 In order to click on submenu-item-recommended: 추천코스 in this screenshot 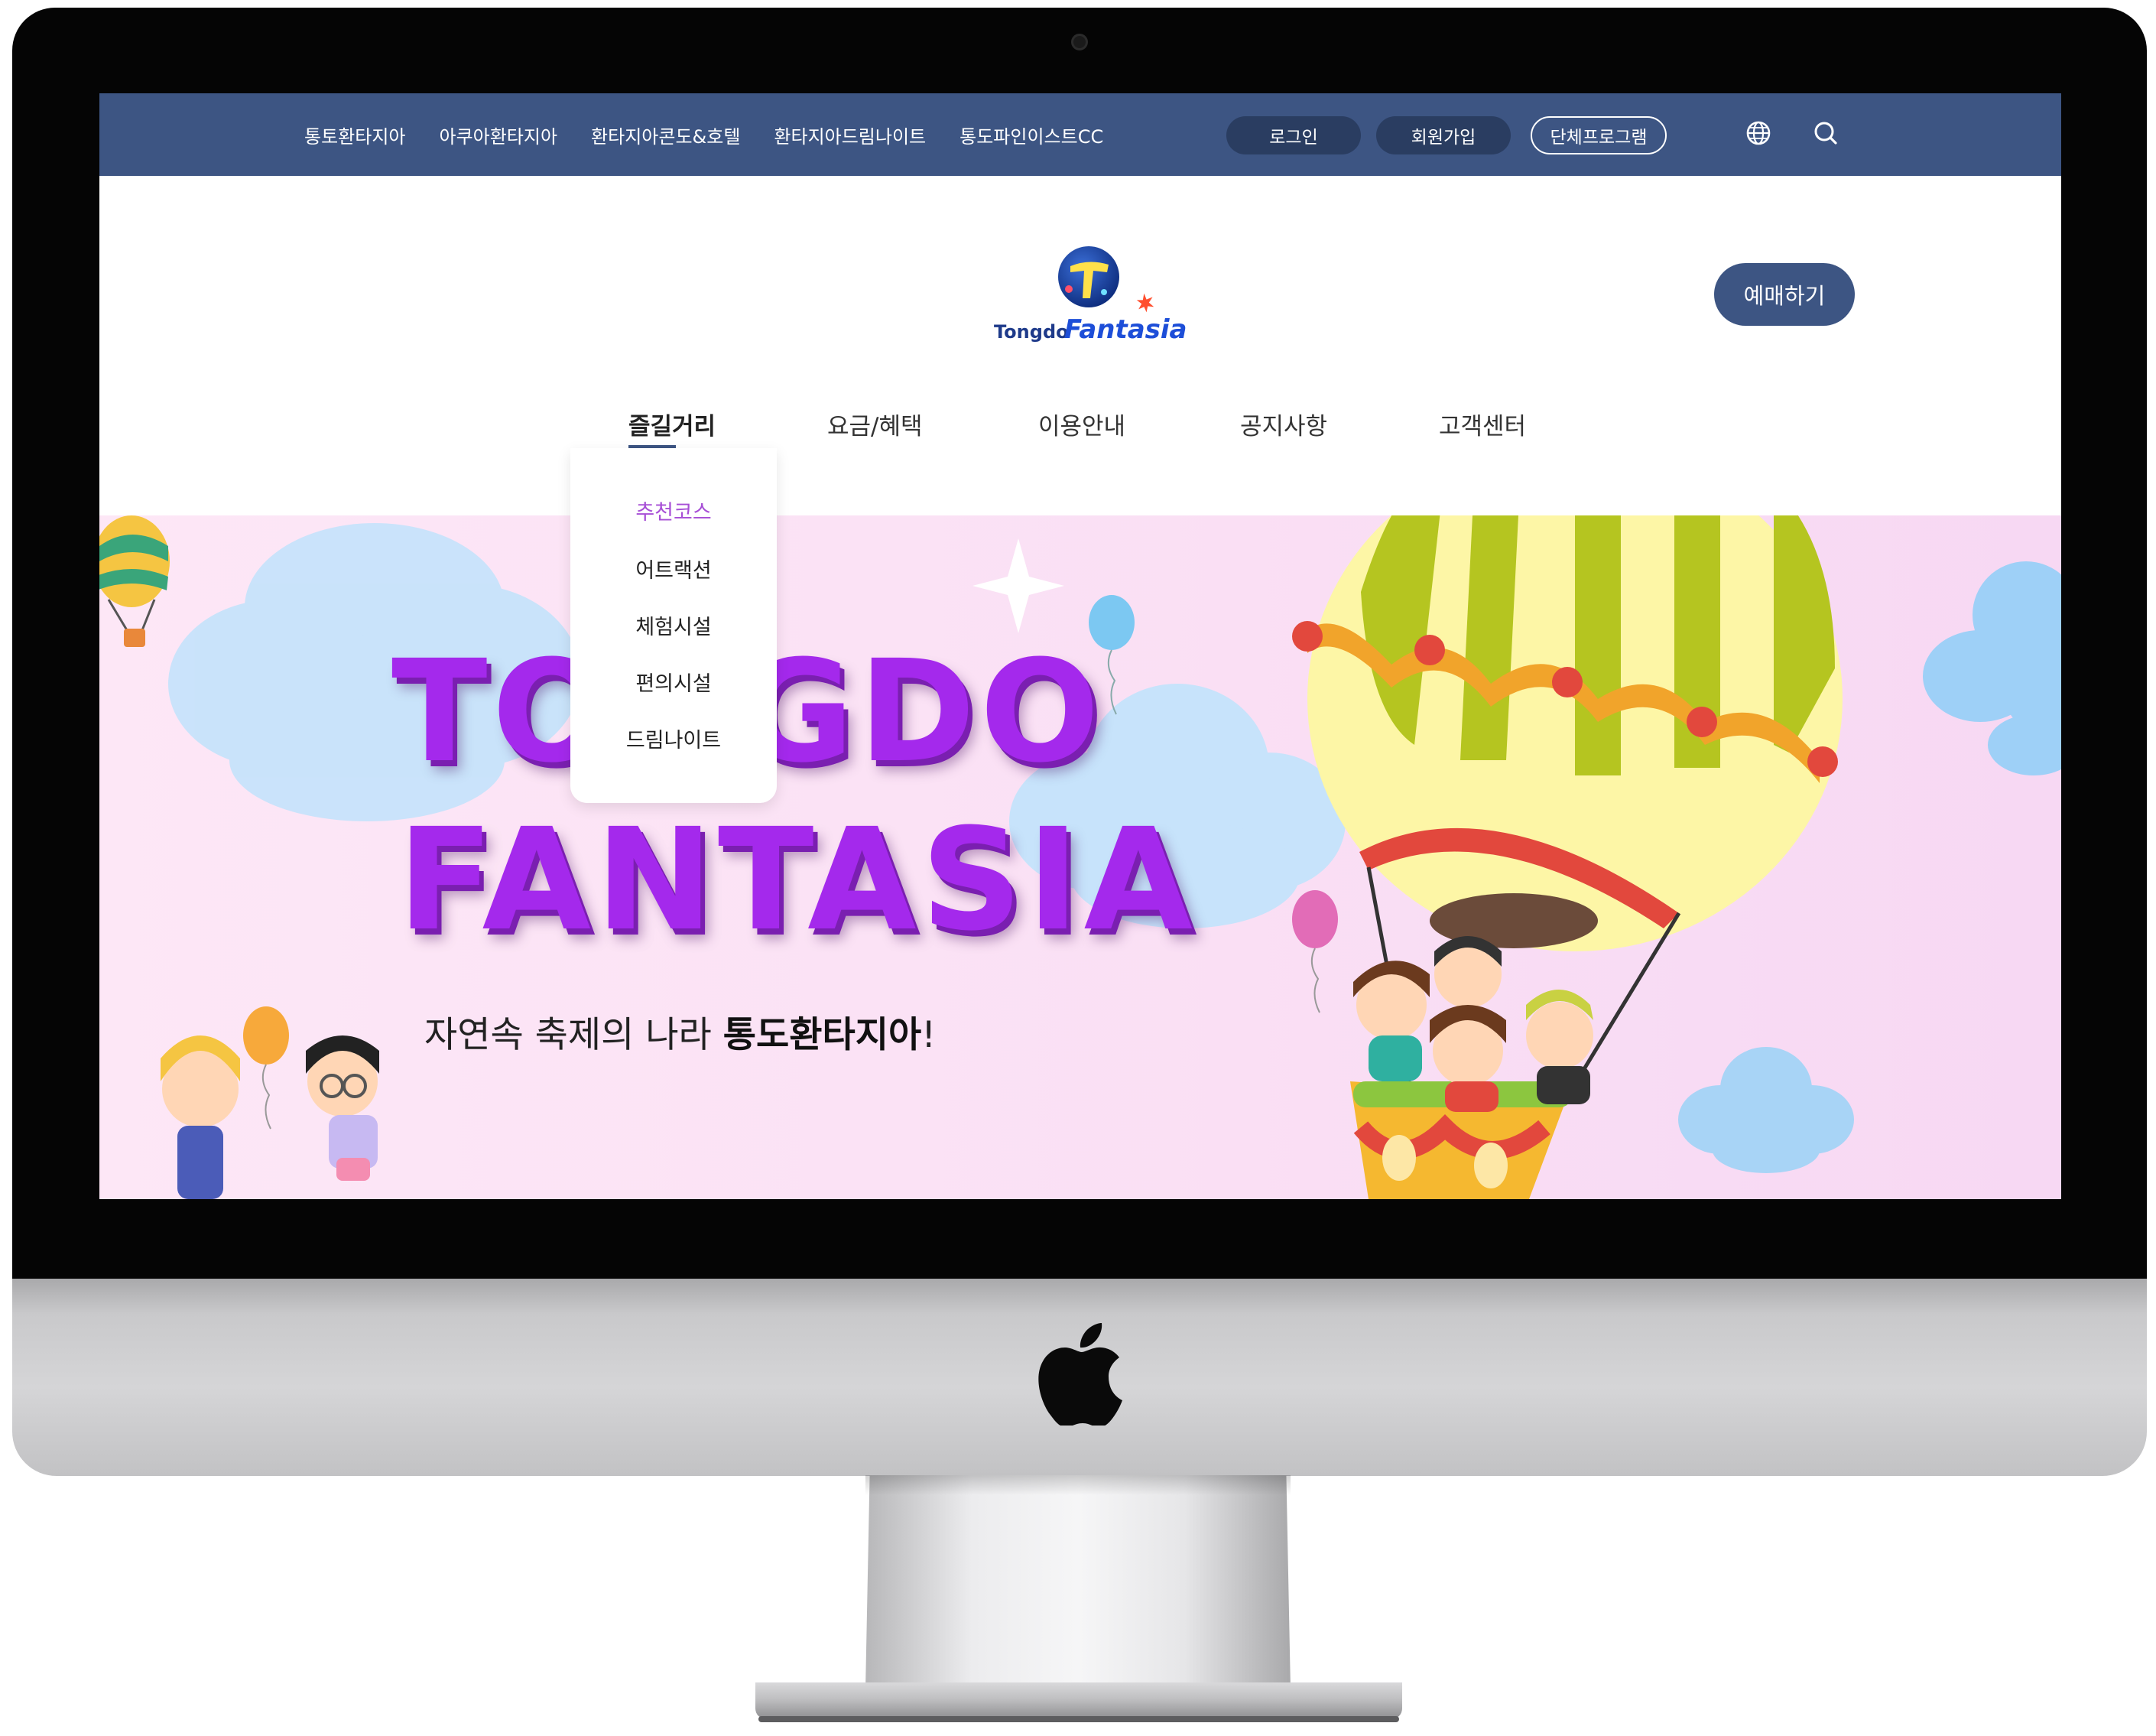, I will do `click(673, 510)`.